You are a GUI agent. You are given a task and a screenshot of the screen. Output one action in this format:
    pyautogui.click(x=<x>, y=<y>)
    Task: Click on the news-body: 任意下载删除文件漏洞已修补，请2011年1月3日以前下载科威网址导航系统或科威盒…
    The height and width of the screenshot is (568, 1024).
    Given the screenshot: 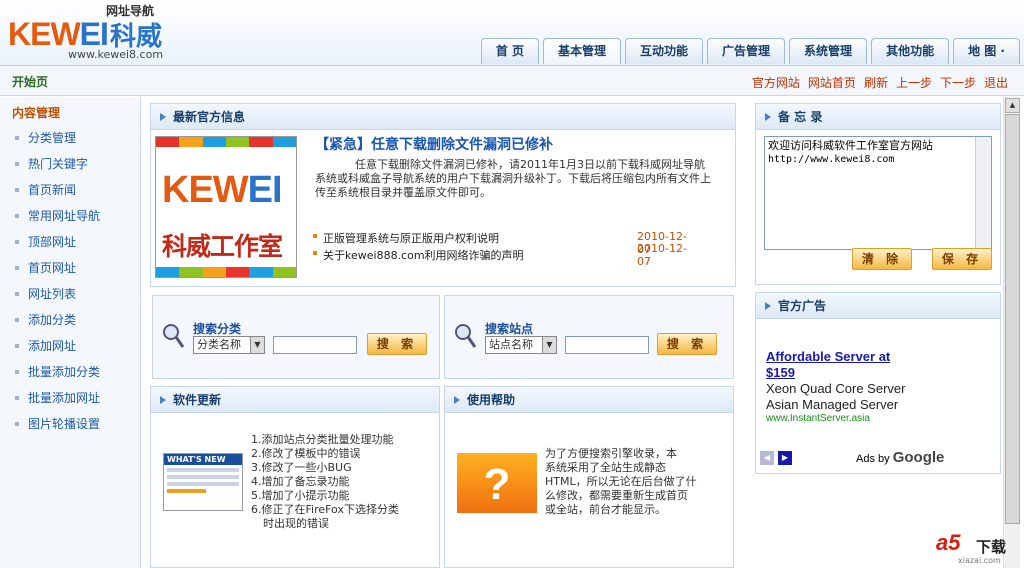 What is the action you would take?
    pyautogui.click(x=513, y=178)
    